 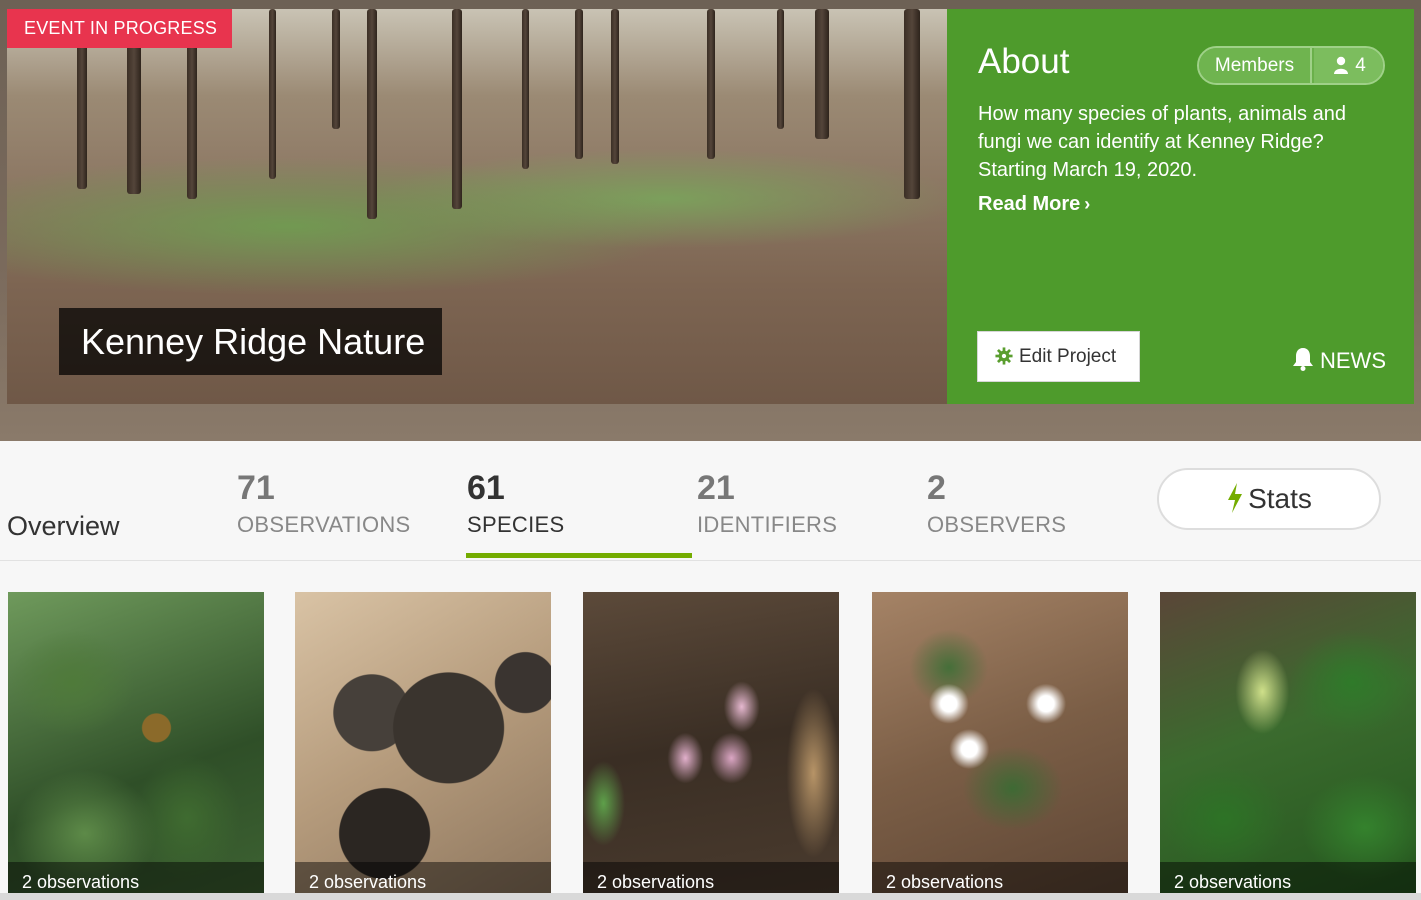 I want to click on tab-identifiers: 21 IDENTIFIERS, so click(x=767, y=503).